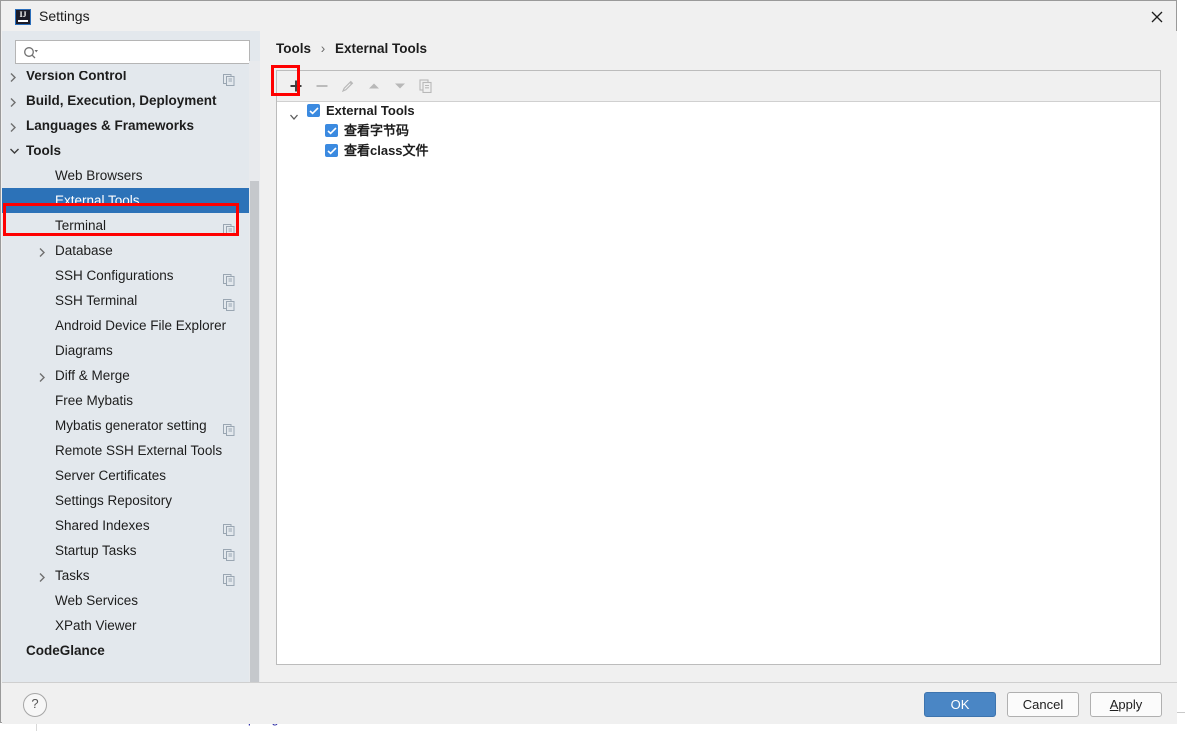 The width and height of the screenshot is (1185, 731). I want to click on tree-item-label: 查看class文件, so click(386, 150).